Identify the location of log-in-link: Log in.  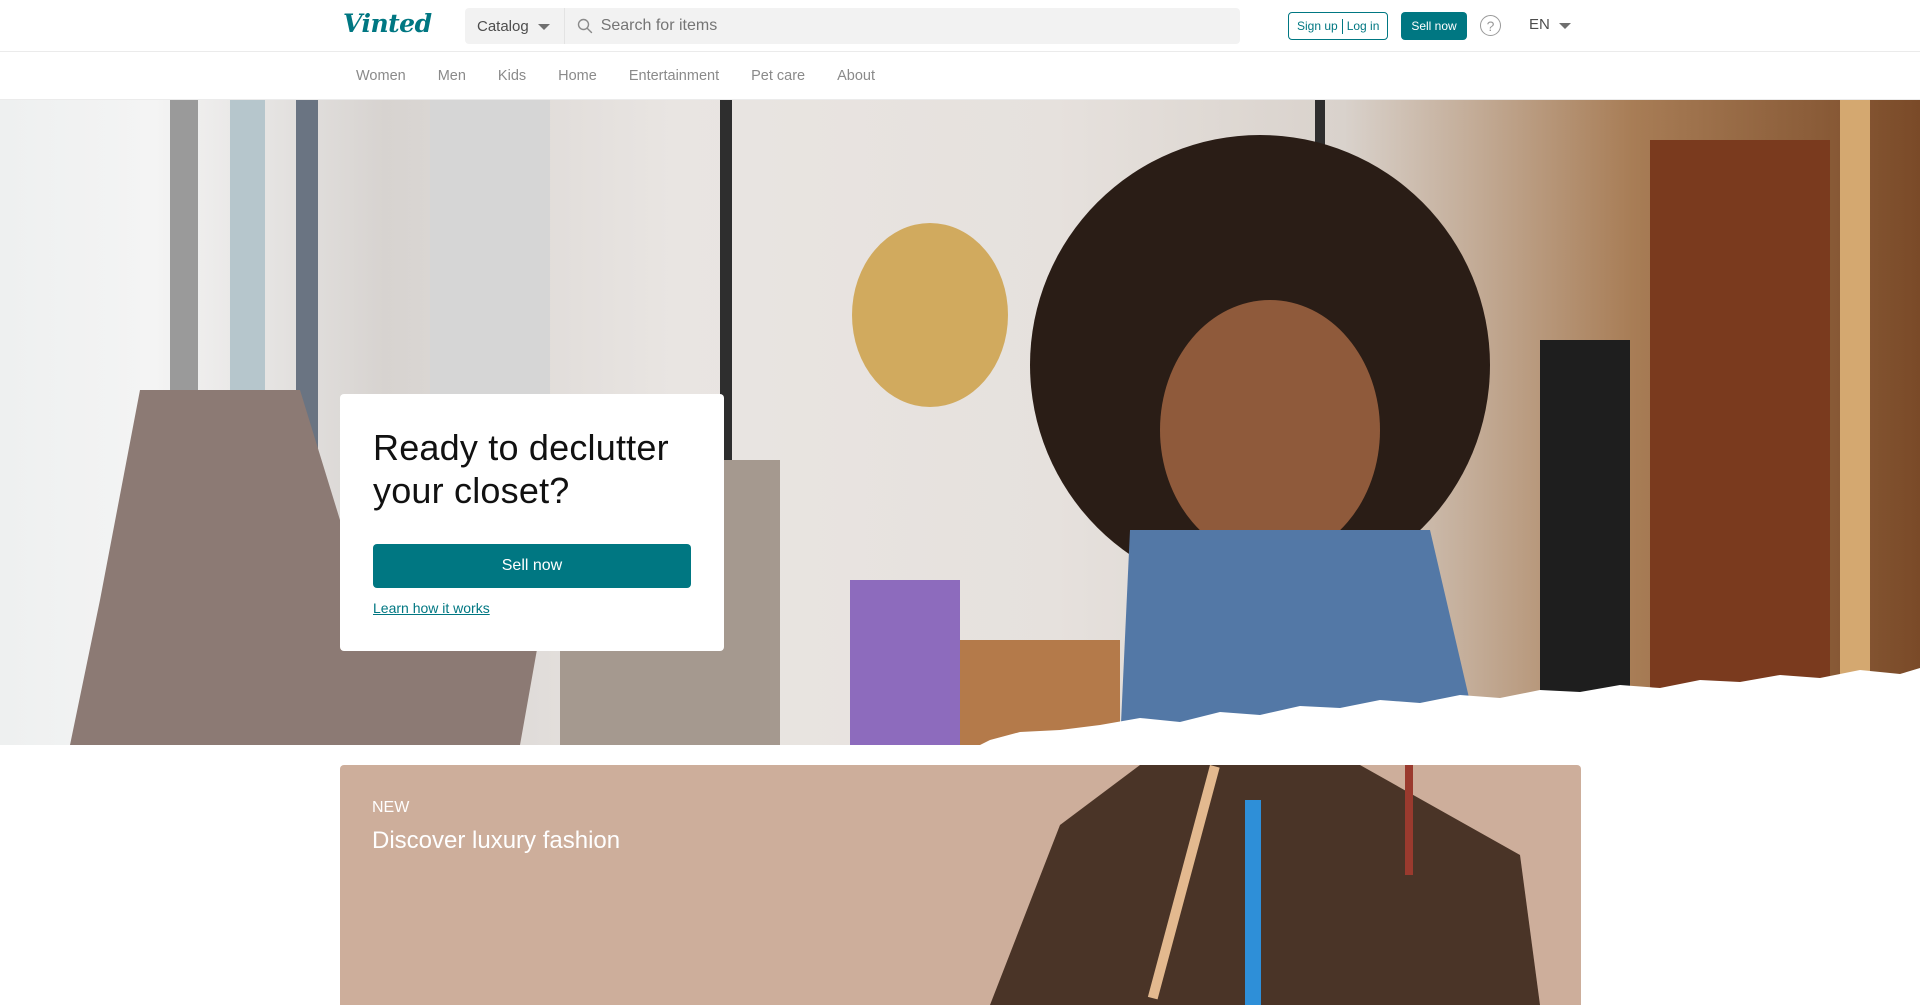
(1363, 26).